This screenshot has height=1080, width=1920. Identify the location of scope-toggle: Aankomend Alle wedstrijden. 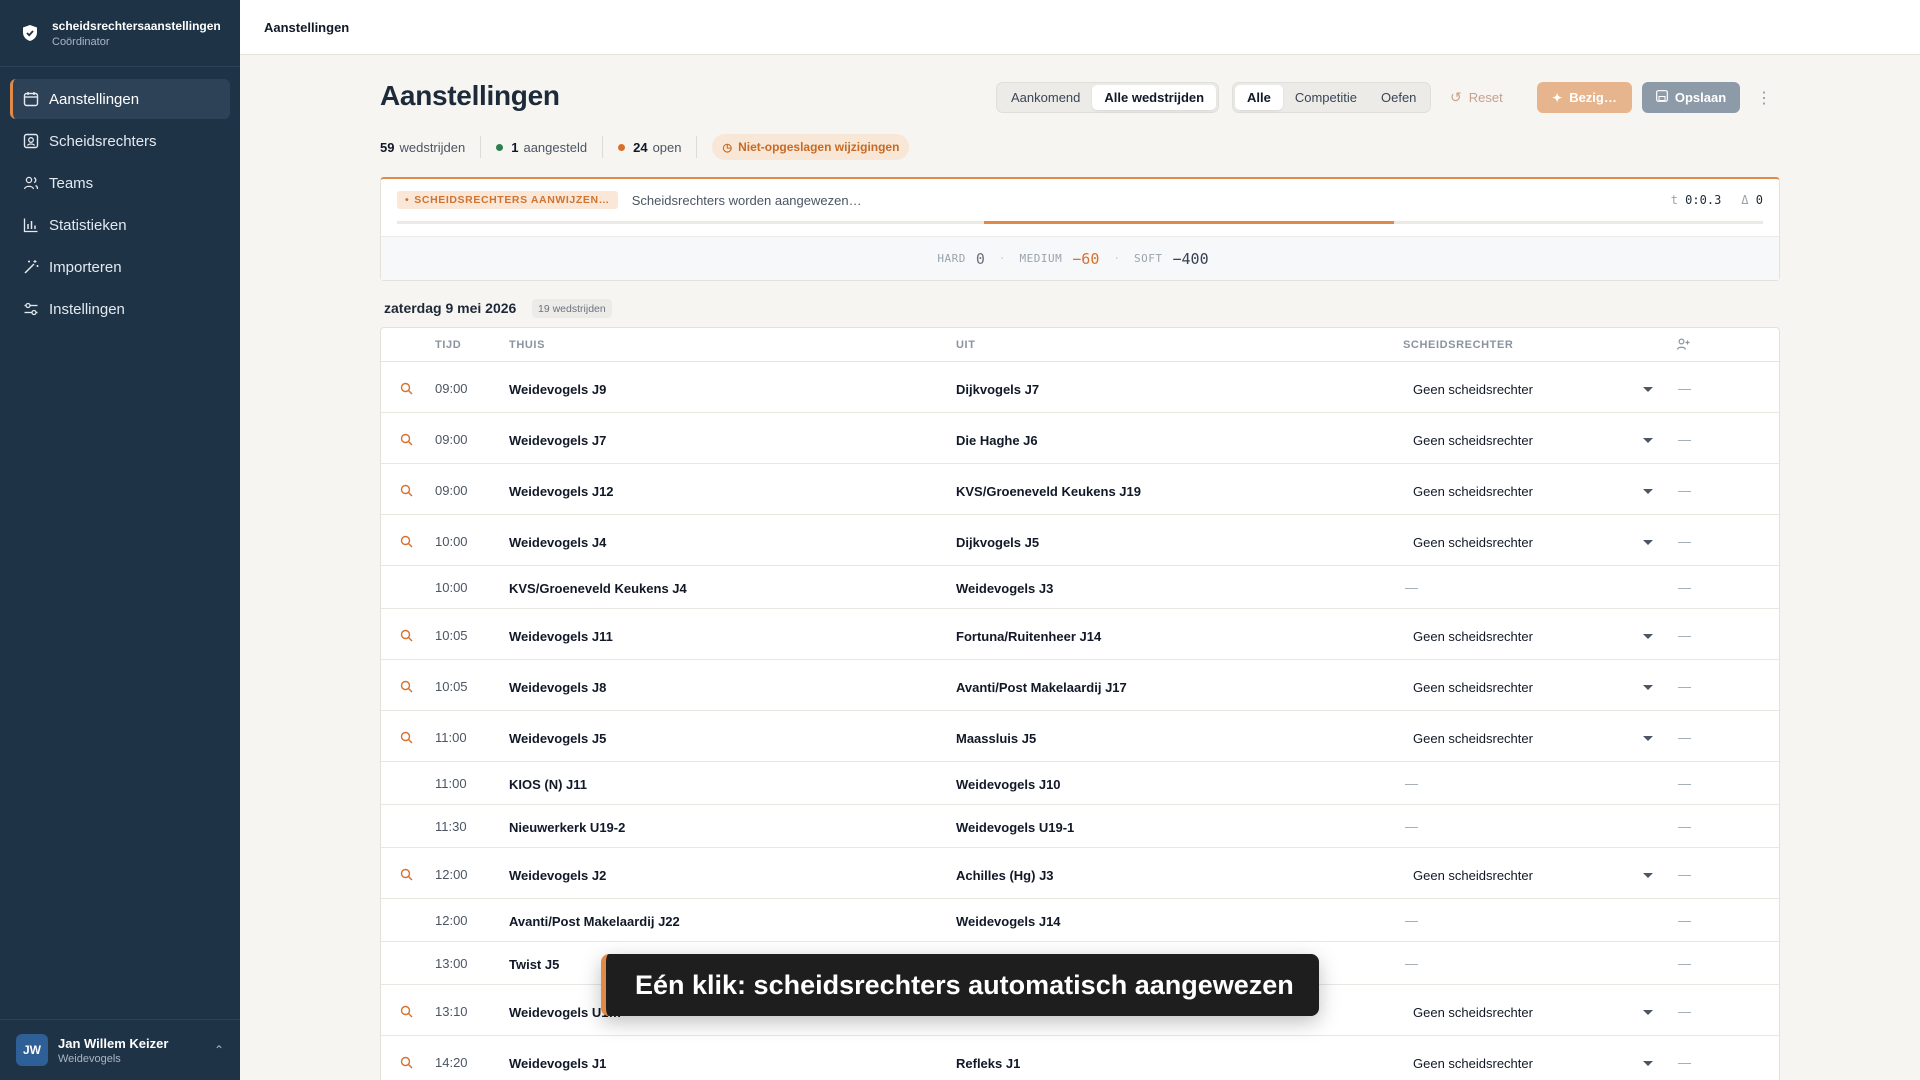
(1108, 97).